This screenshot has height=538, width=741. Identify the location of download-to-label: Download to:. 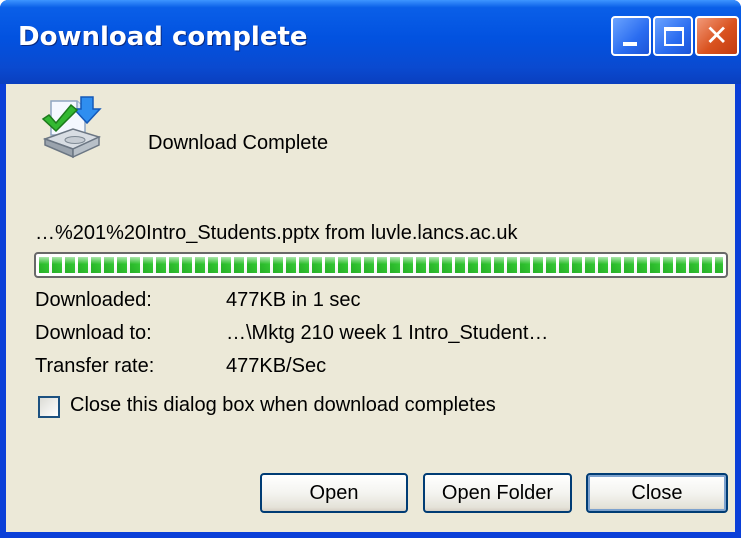
(93, 333).